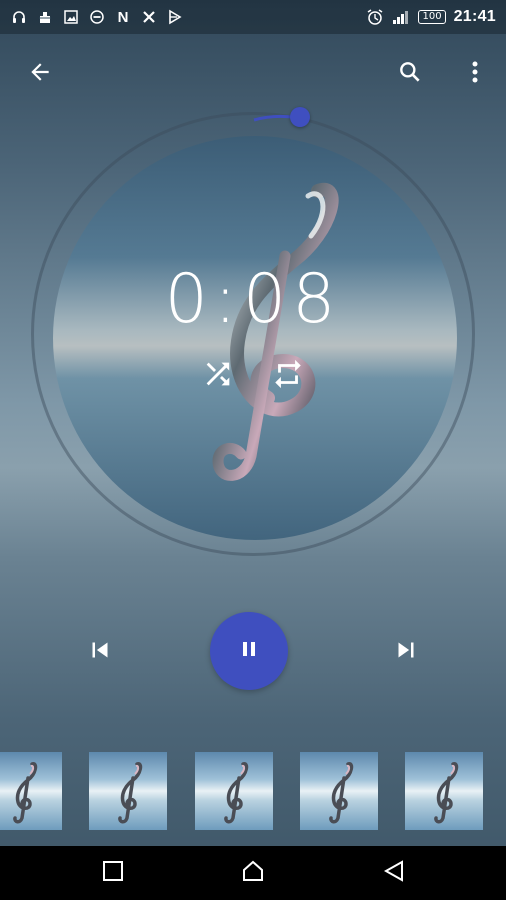 The height and width of the screenshot is (900, 506). I want to click on back-triangle-icon, so click(394, 873).